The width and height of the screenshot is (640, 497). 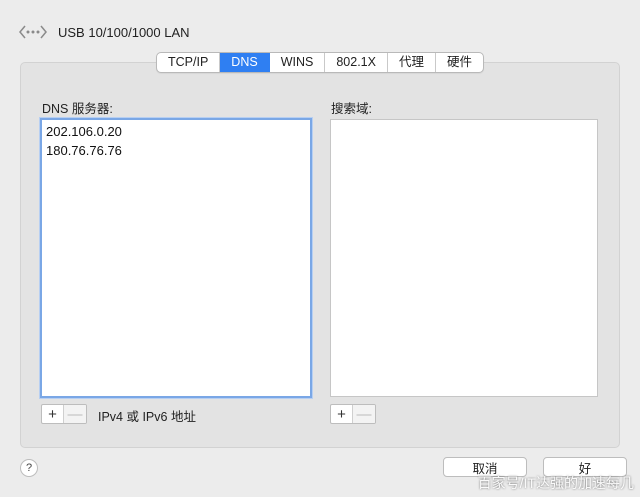 What do you see at coordinates (351, 109) in the screenshot?
I see `search-domains-label: 搜索域:` at bounding box center [351, 109].